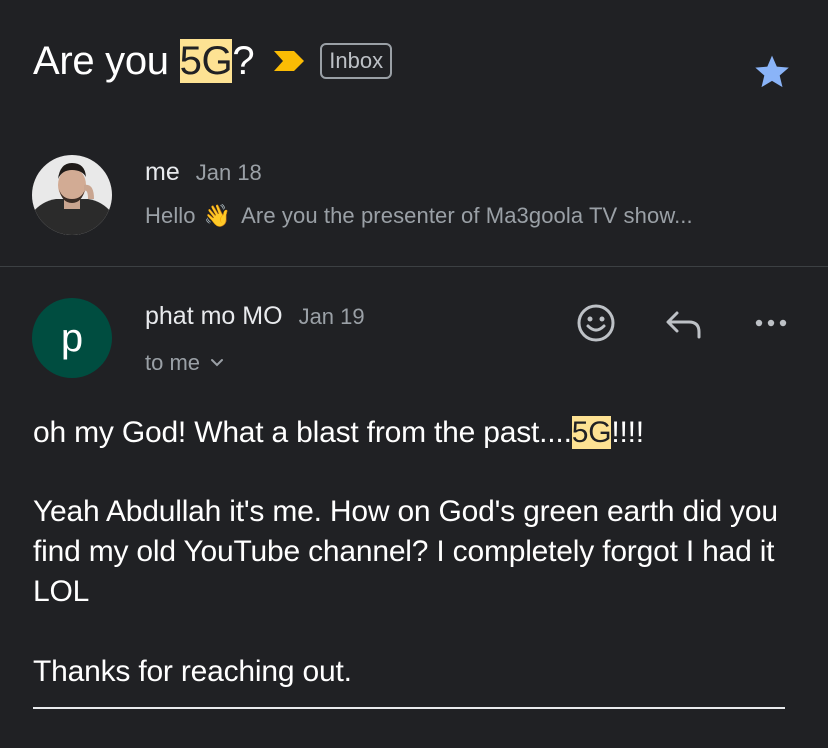  What do you see at coordinates (772, 72) in the screenshot?
I see `star-icon` at bounding box center [772, 72].